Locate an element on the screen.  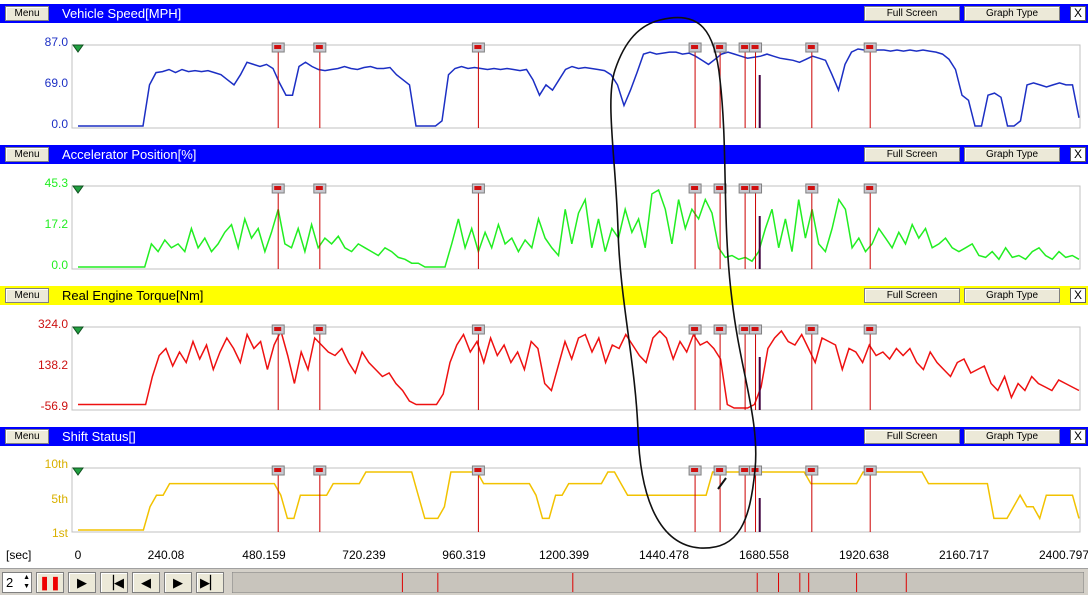
x-tick-label: 0 is located at coordinates (78, 555).